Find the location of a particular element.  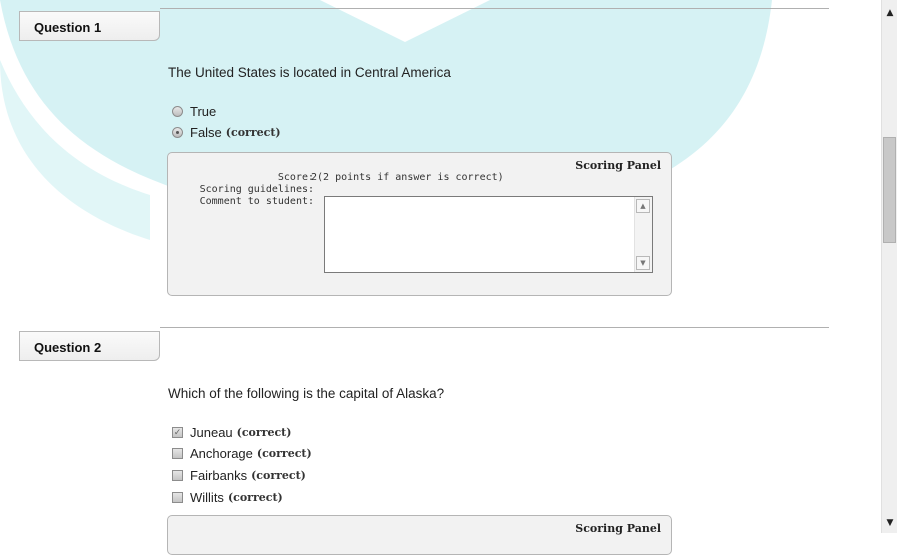

checkbox-checked: ✓ is located at coordinates (177, 432).